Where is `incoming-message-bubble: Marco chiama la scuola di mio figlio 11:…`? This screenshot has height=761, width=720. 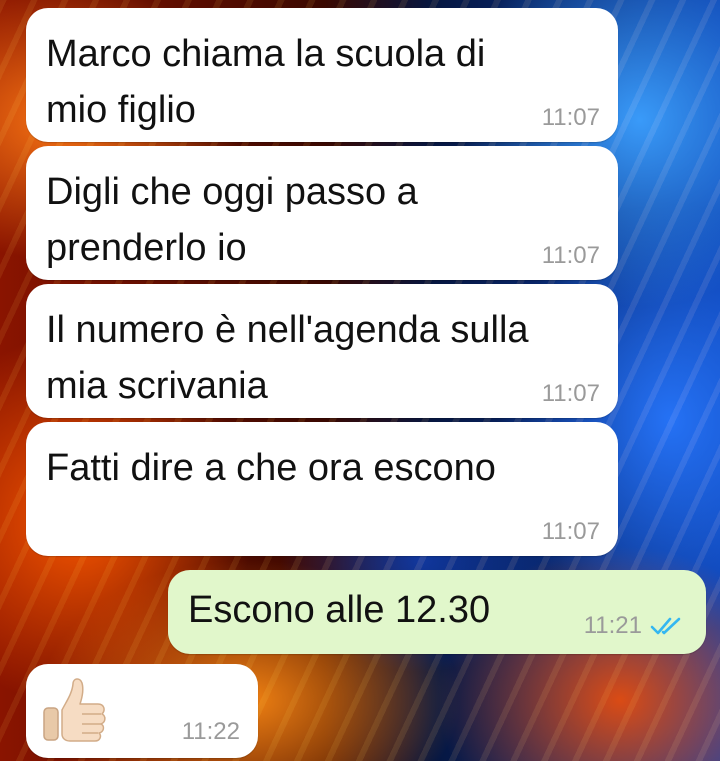 incoming-message-bubble: Marco chiama la scuola di mio figlio 11:… is located at coordinates (322, 75).